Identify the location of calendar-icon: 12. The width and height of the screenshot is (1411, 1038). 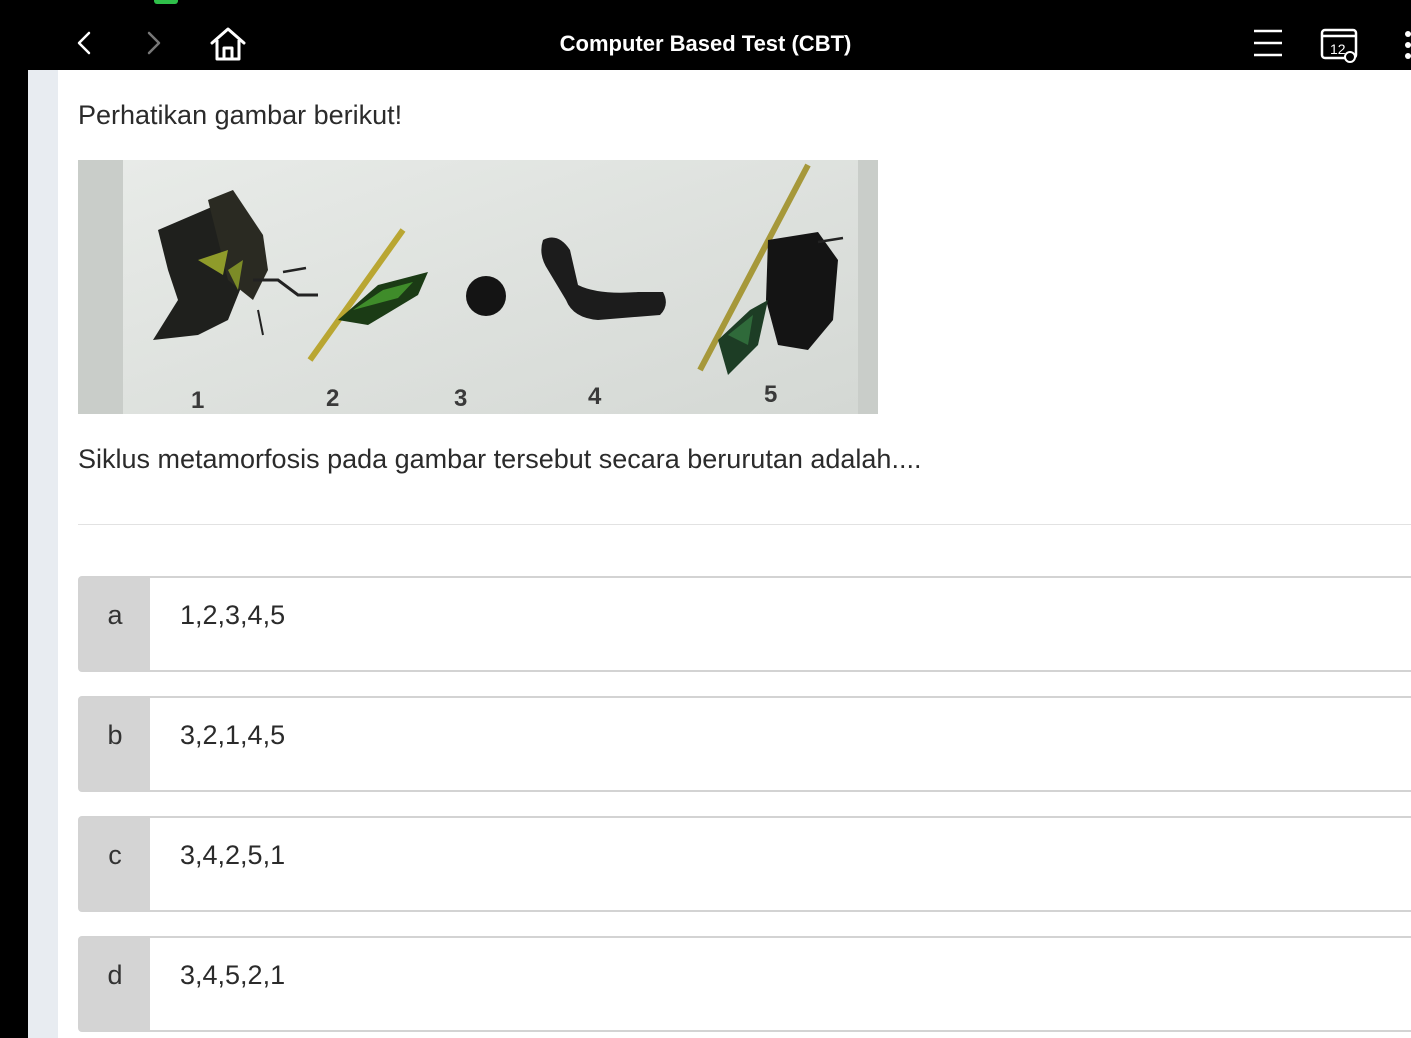
(1339, 45).